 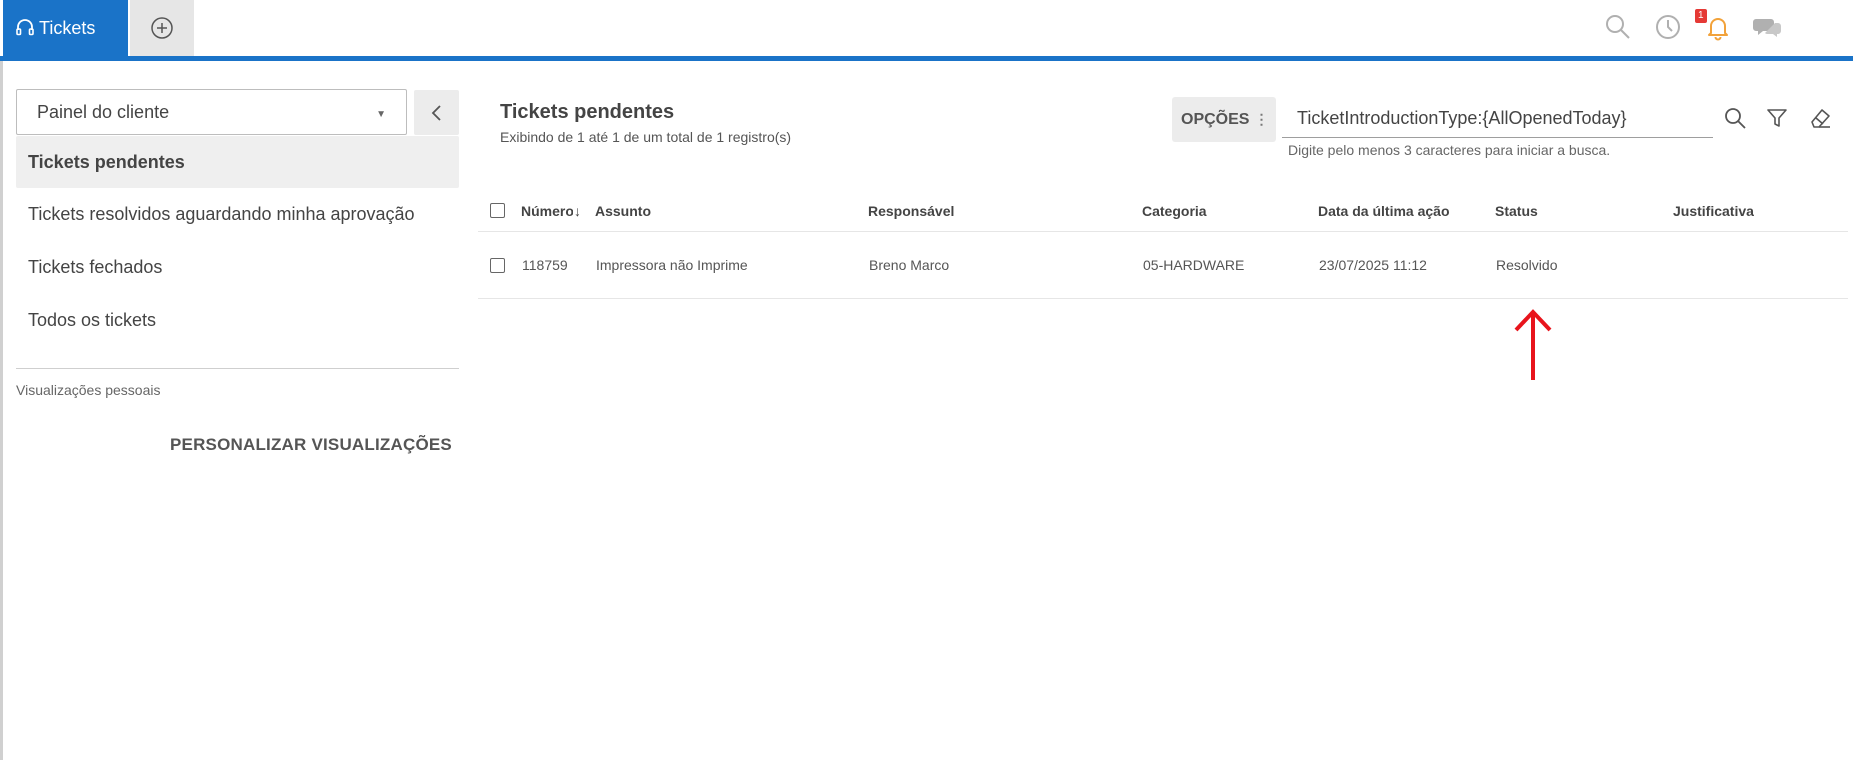 What do you see at coordinates (672, 265) in the screenshot?
I see `cell-assunto: Impressora não Imprime` at bounding box center [672, 265].